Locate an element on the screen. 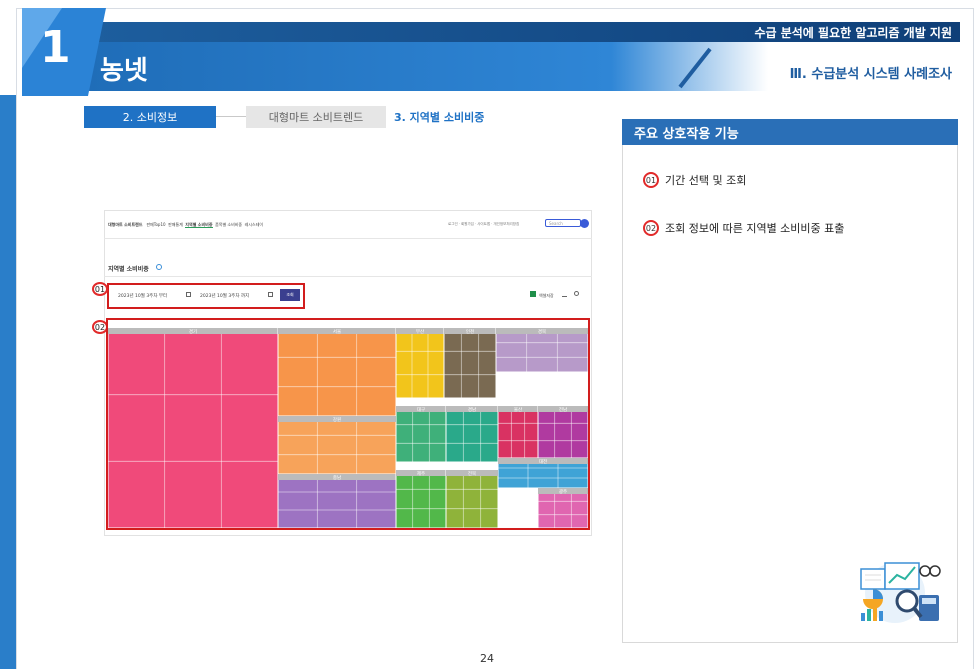 This screenshot has height=669, width=980. query-button: 조회 is located at coordinates (290, 295).